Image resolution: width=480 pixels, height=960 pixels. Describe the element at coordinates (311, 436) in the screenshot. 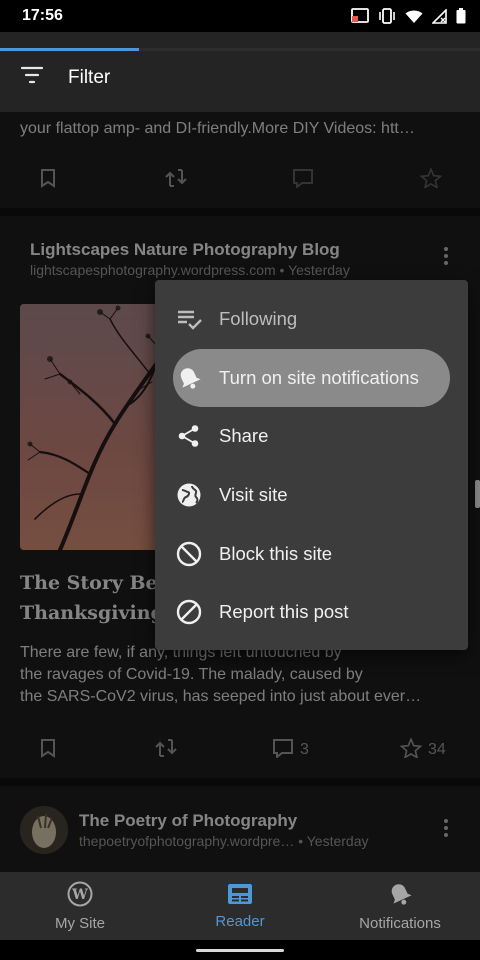

I see `menu-item-share: Share` at that location.